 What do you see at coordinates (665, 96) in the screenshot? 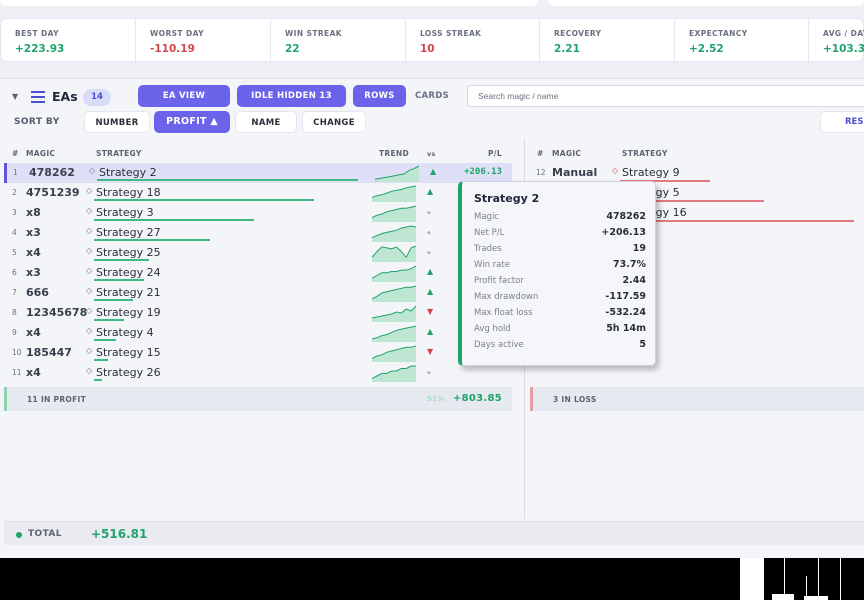
I see `search-input` at bounding box center [665, 96].